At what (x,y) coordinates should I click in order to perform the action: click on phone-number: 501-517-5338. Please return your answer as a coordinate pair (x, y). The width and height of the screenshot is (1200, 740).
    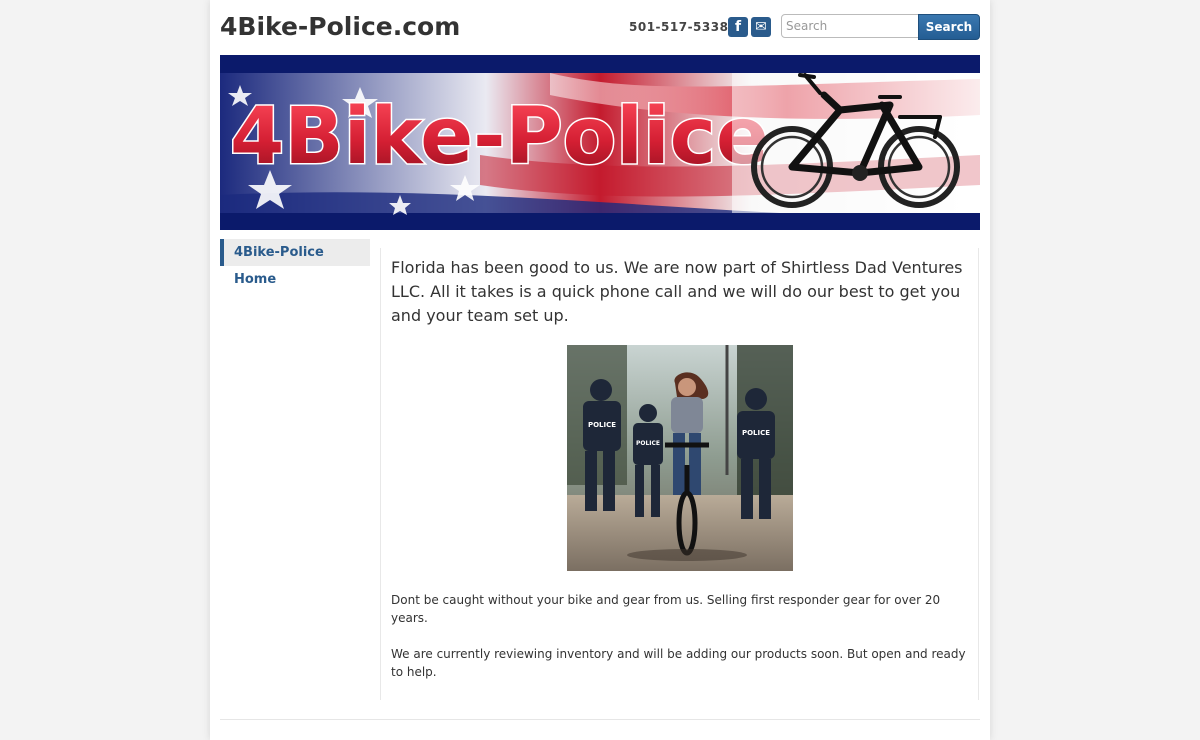
    Looking at the image, I should click on (679, 27).